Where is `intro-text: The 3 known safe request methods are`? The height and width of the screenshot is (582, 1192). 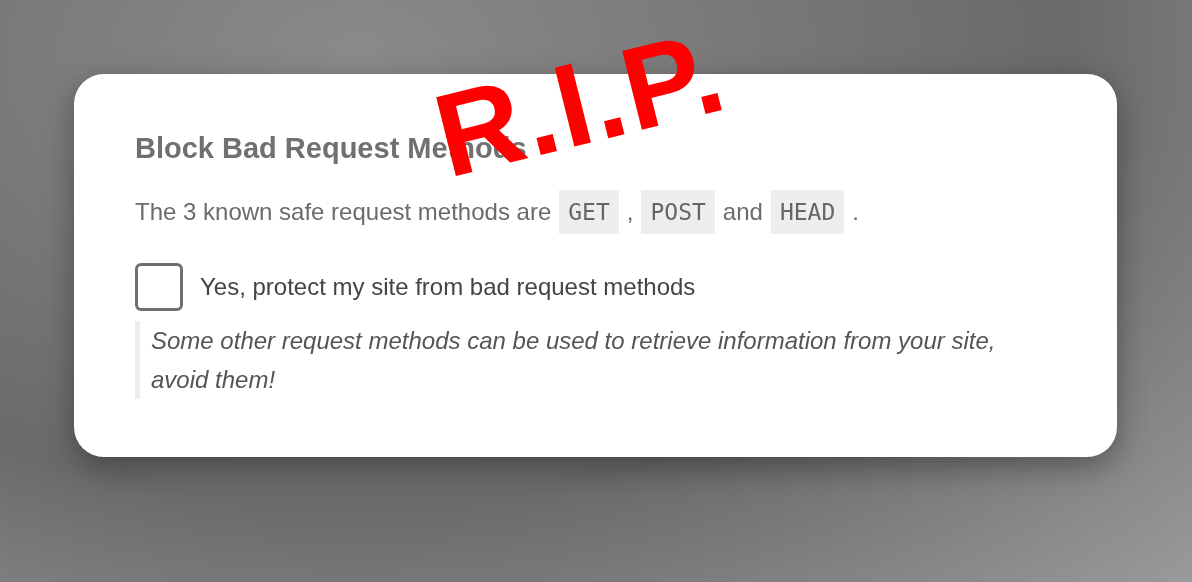 intro-text: The 3 known safe request methods are is located at coordinates (343, 212).